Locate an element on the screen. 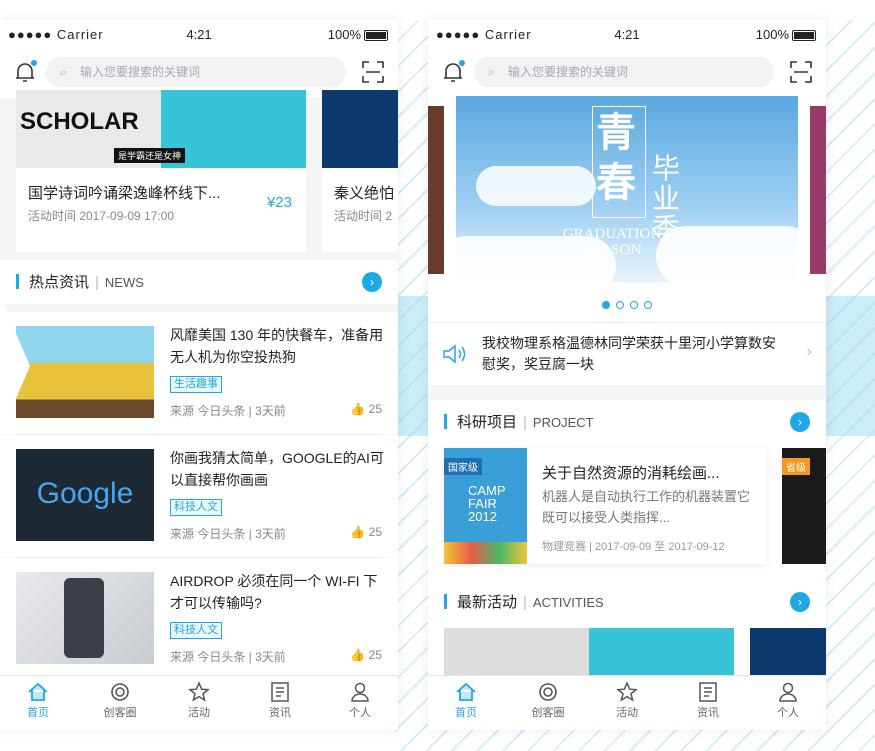  speaker-icon is located at coordinates (455, 356).